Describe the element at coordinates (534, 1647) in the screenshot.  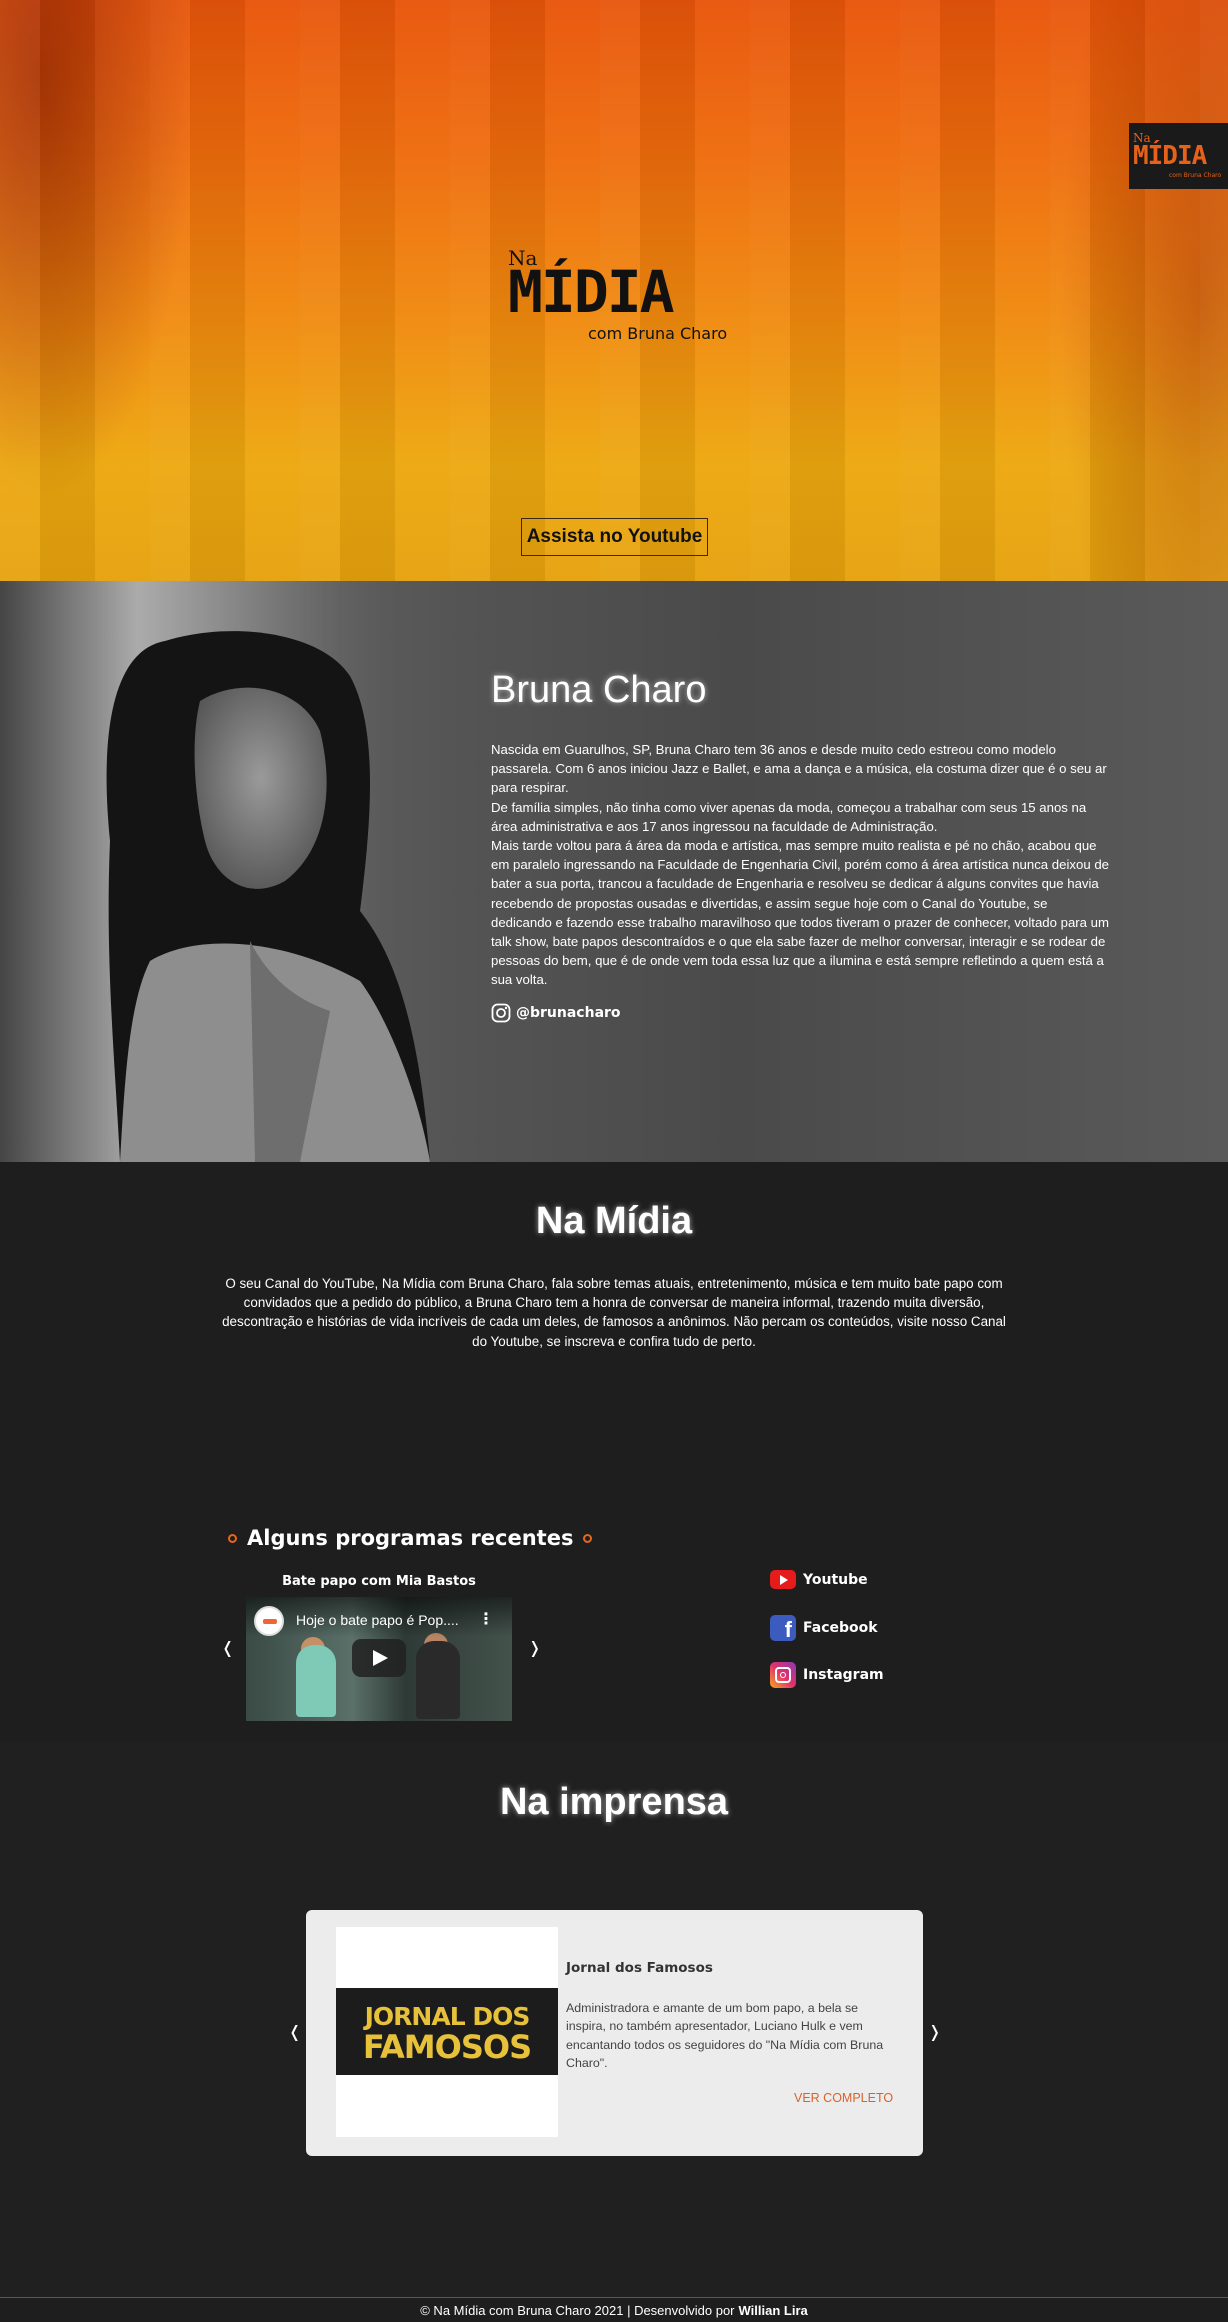
I see `video-next-arrow-icon: ❭` at that location.